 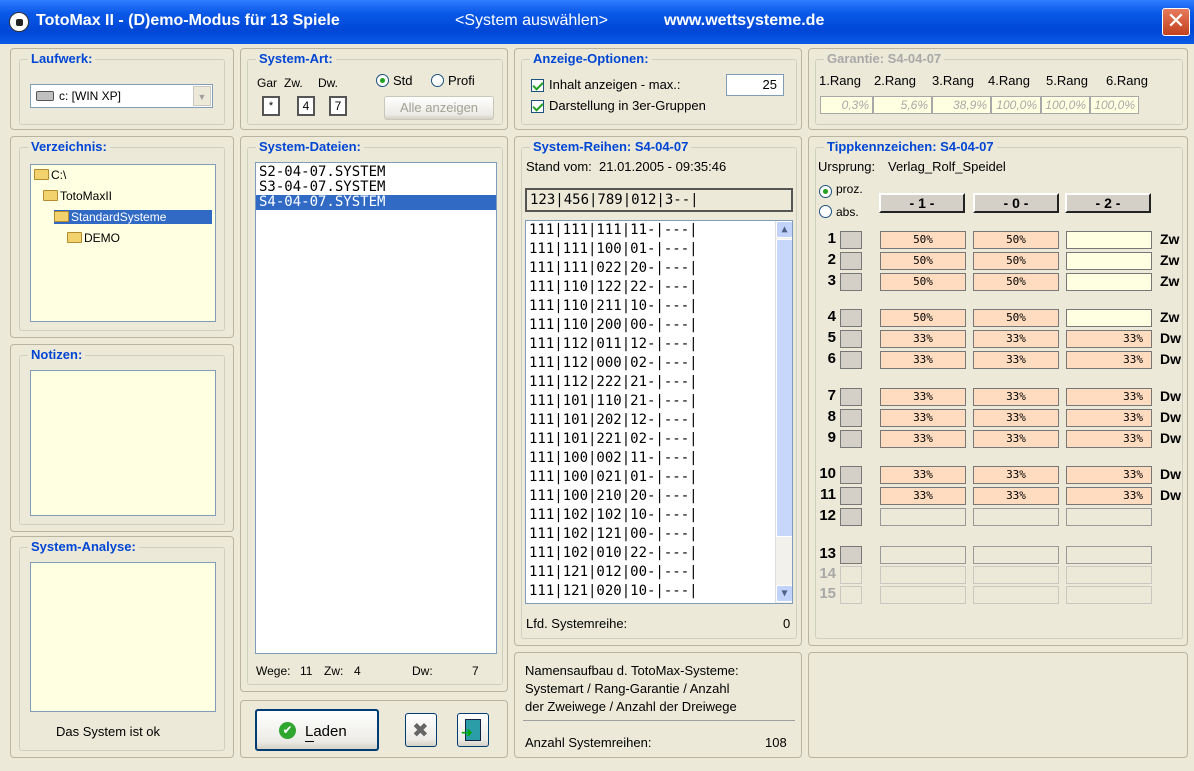 I want to click on table-row: 111|110|200|00-|---|, so click(x=659, y=325).